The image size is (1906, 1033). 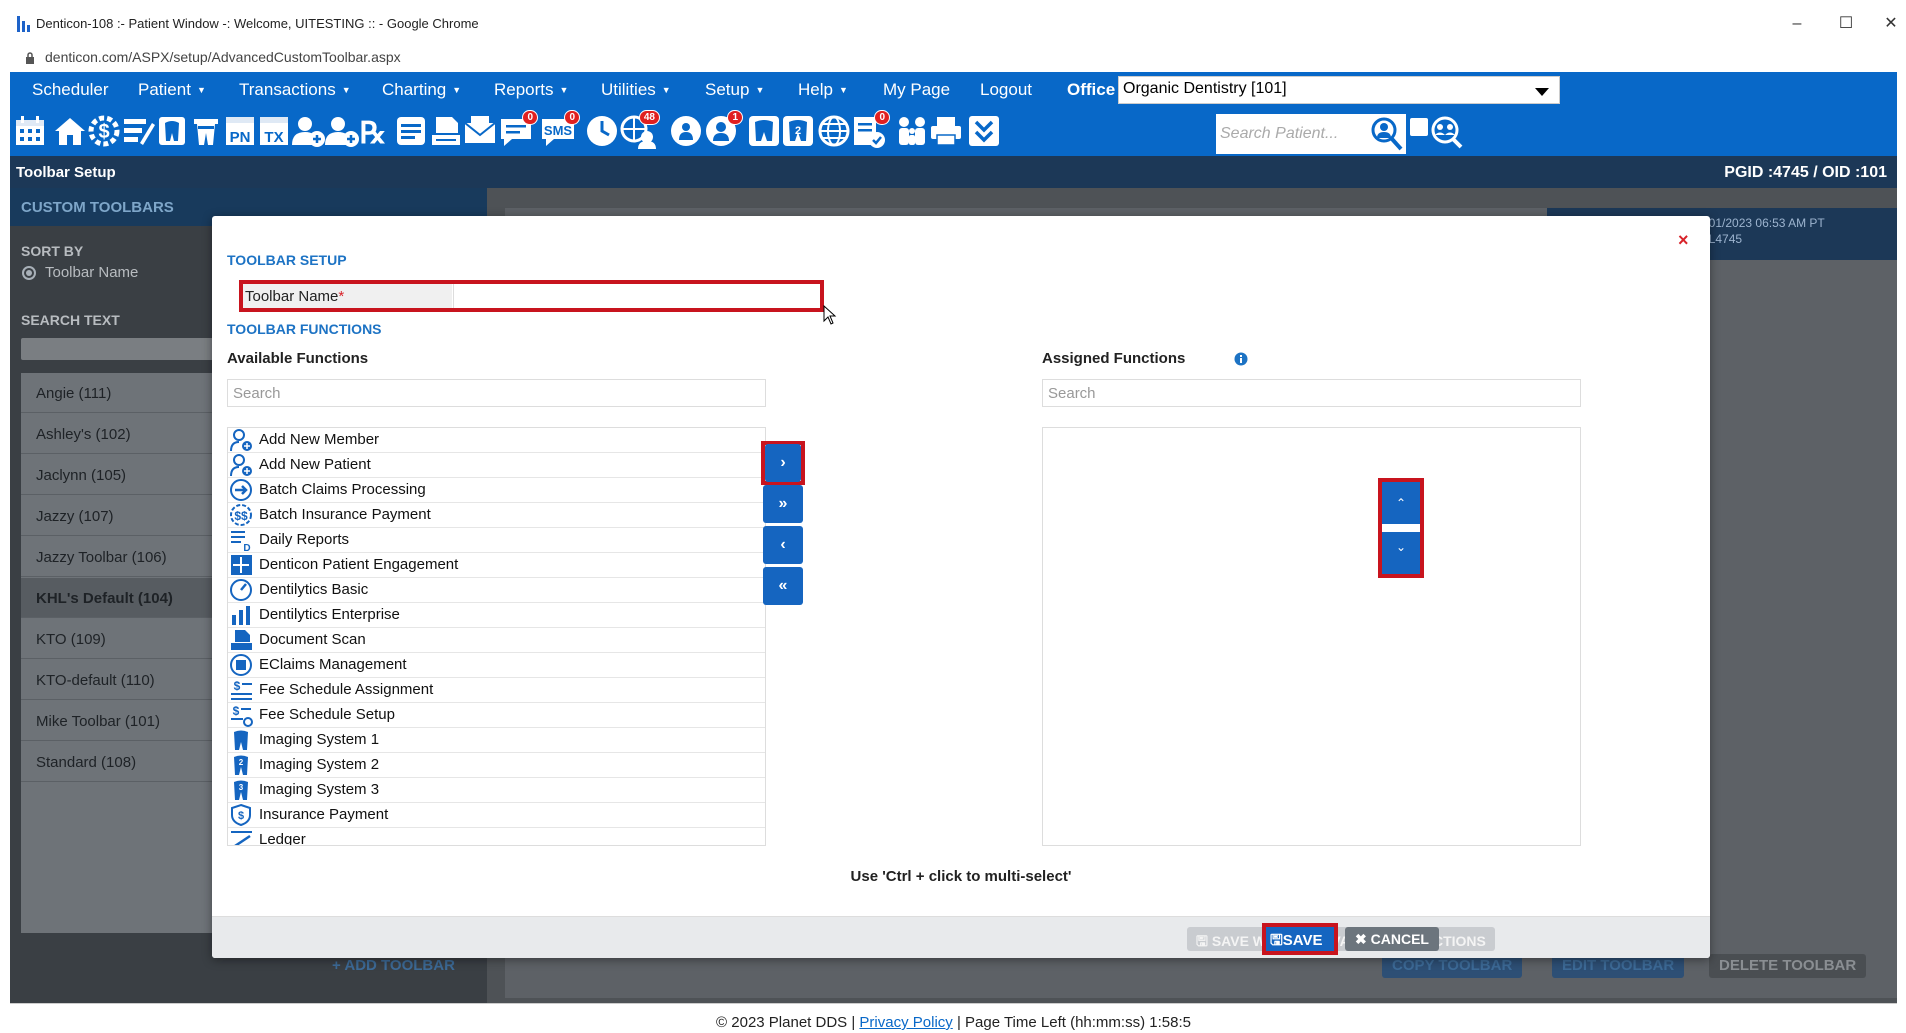 I want to click on search-group-icon, so click(x=1446, y=131).